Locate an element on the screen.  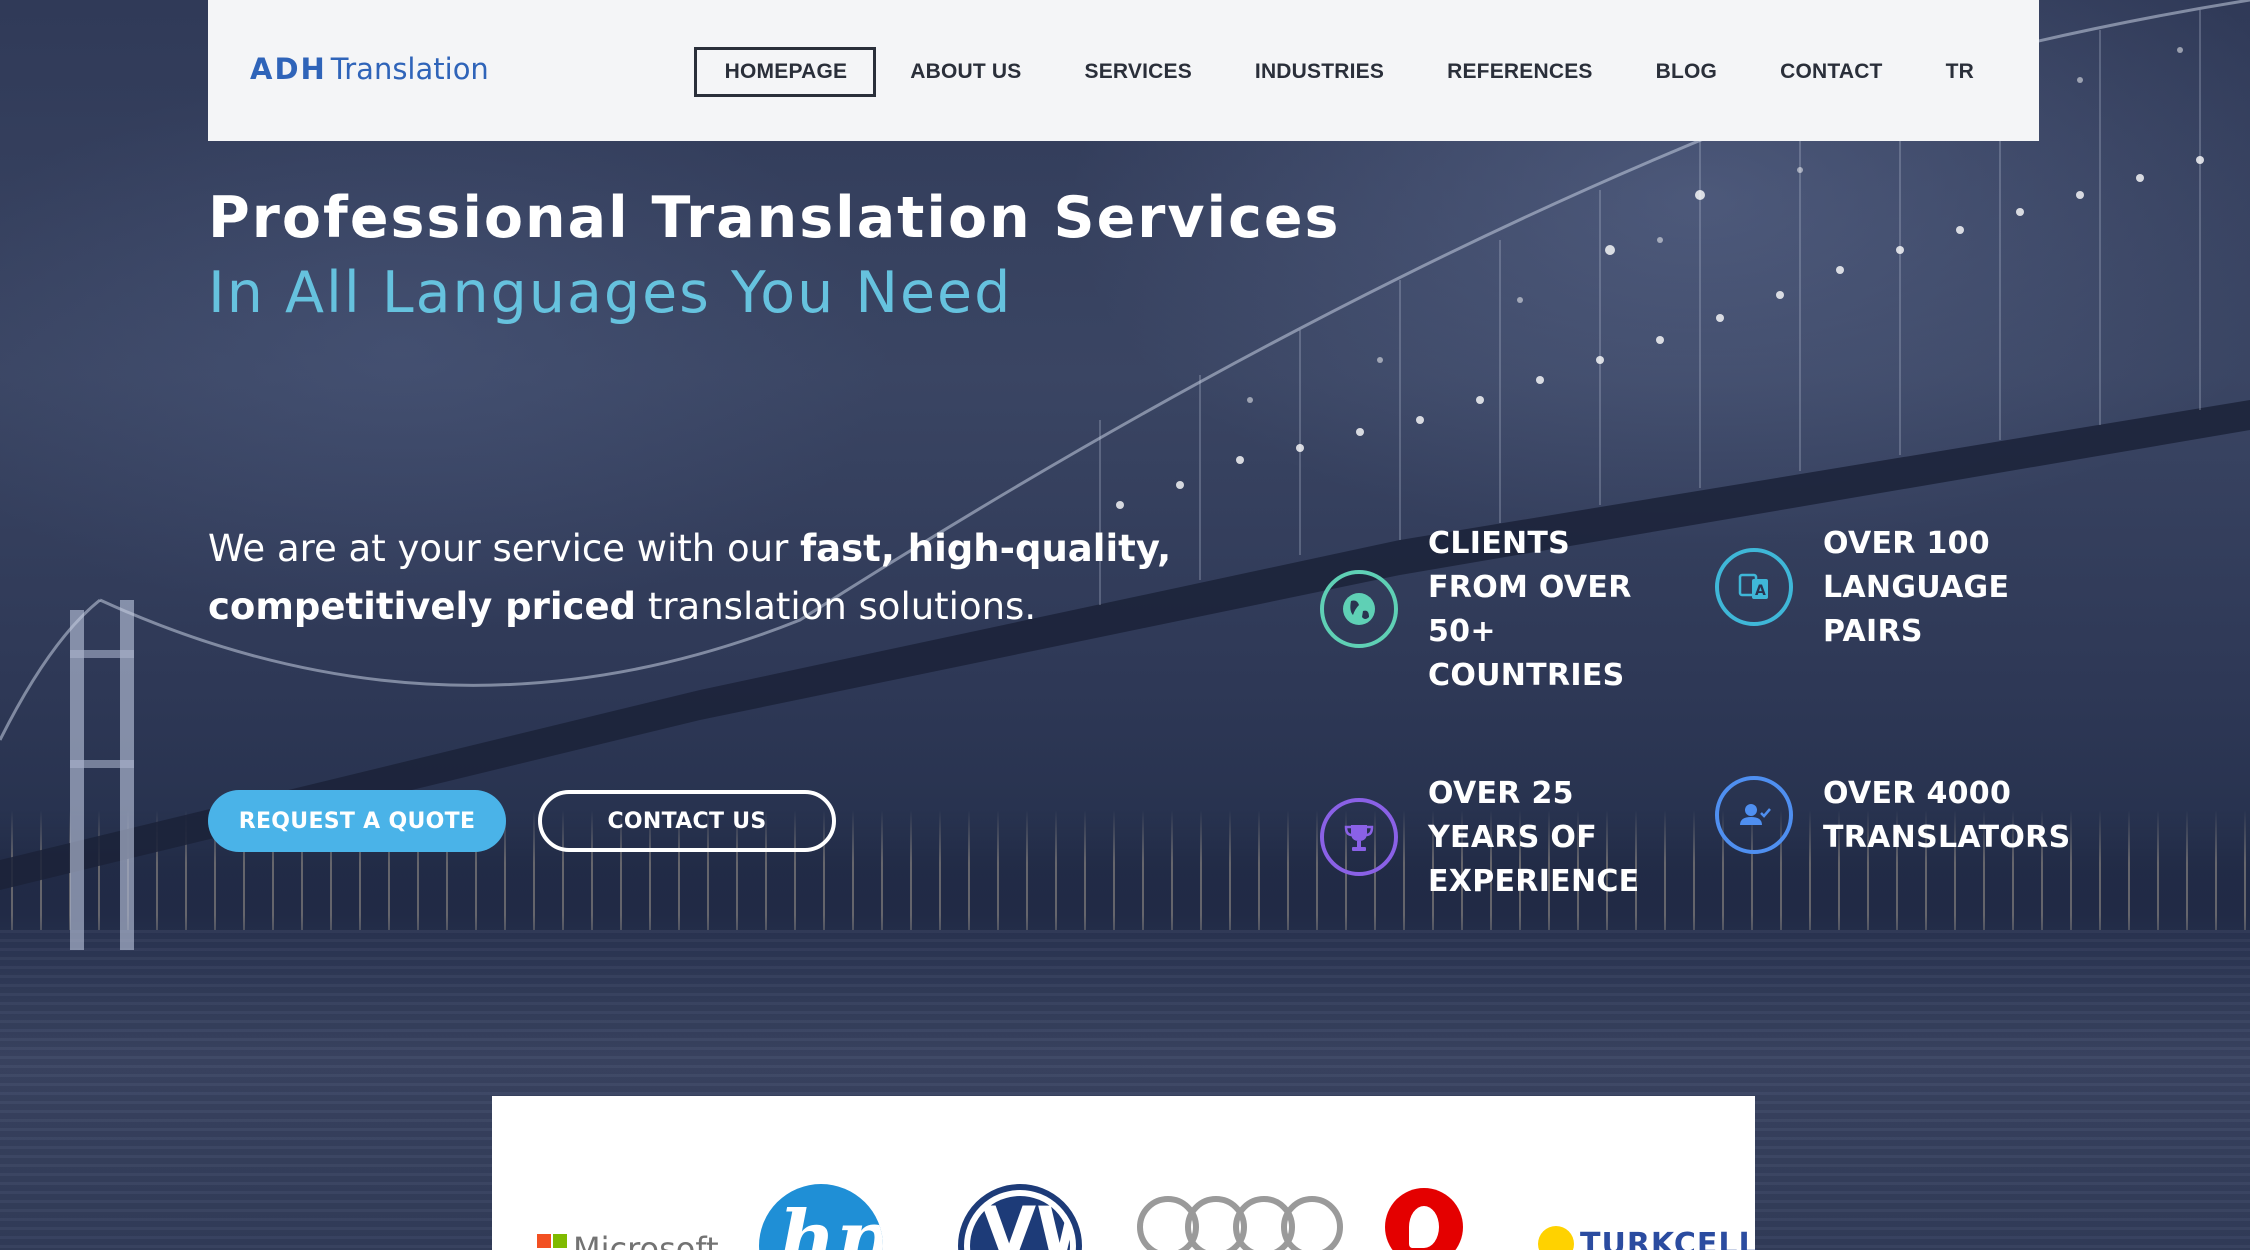
intro-text-1: We are at your service with our is located at coordinates (504, 548).